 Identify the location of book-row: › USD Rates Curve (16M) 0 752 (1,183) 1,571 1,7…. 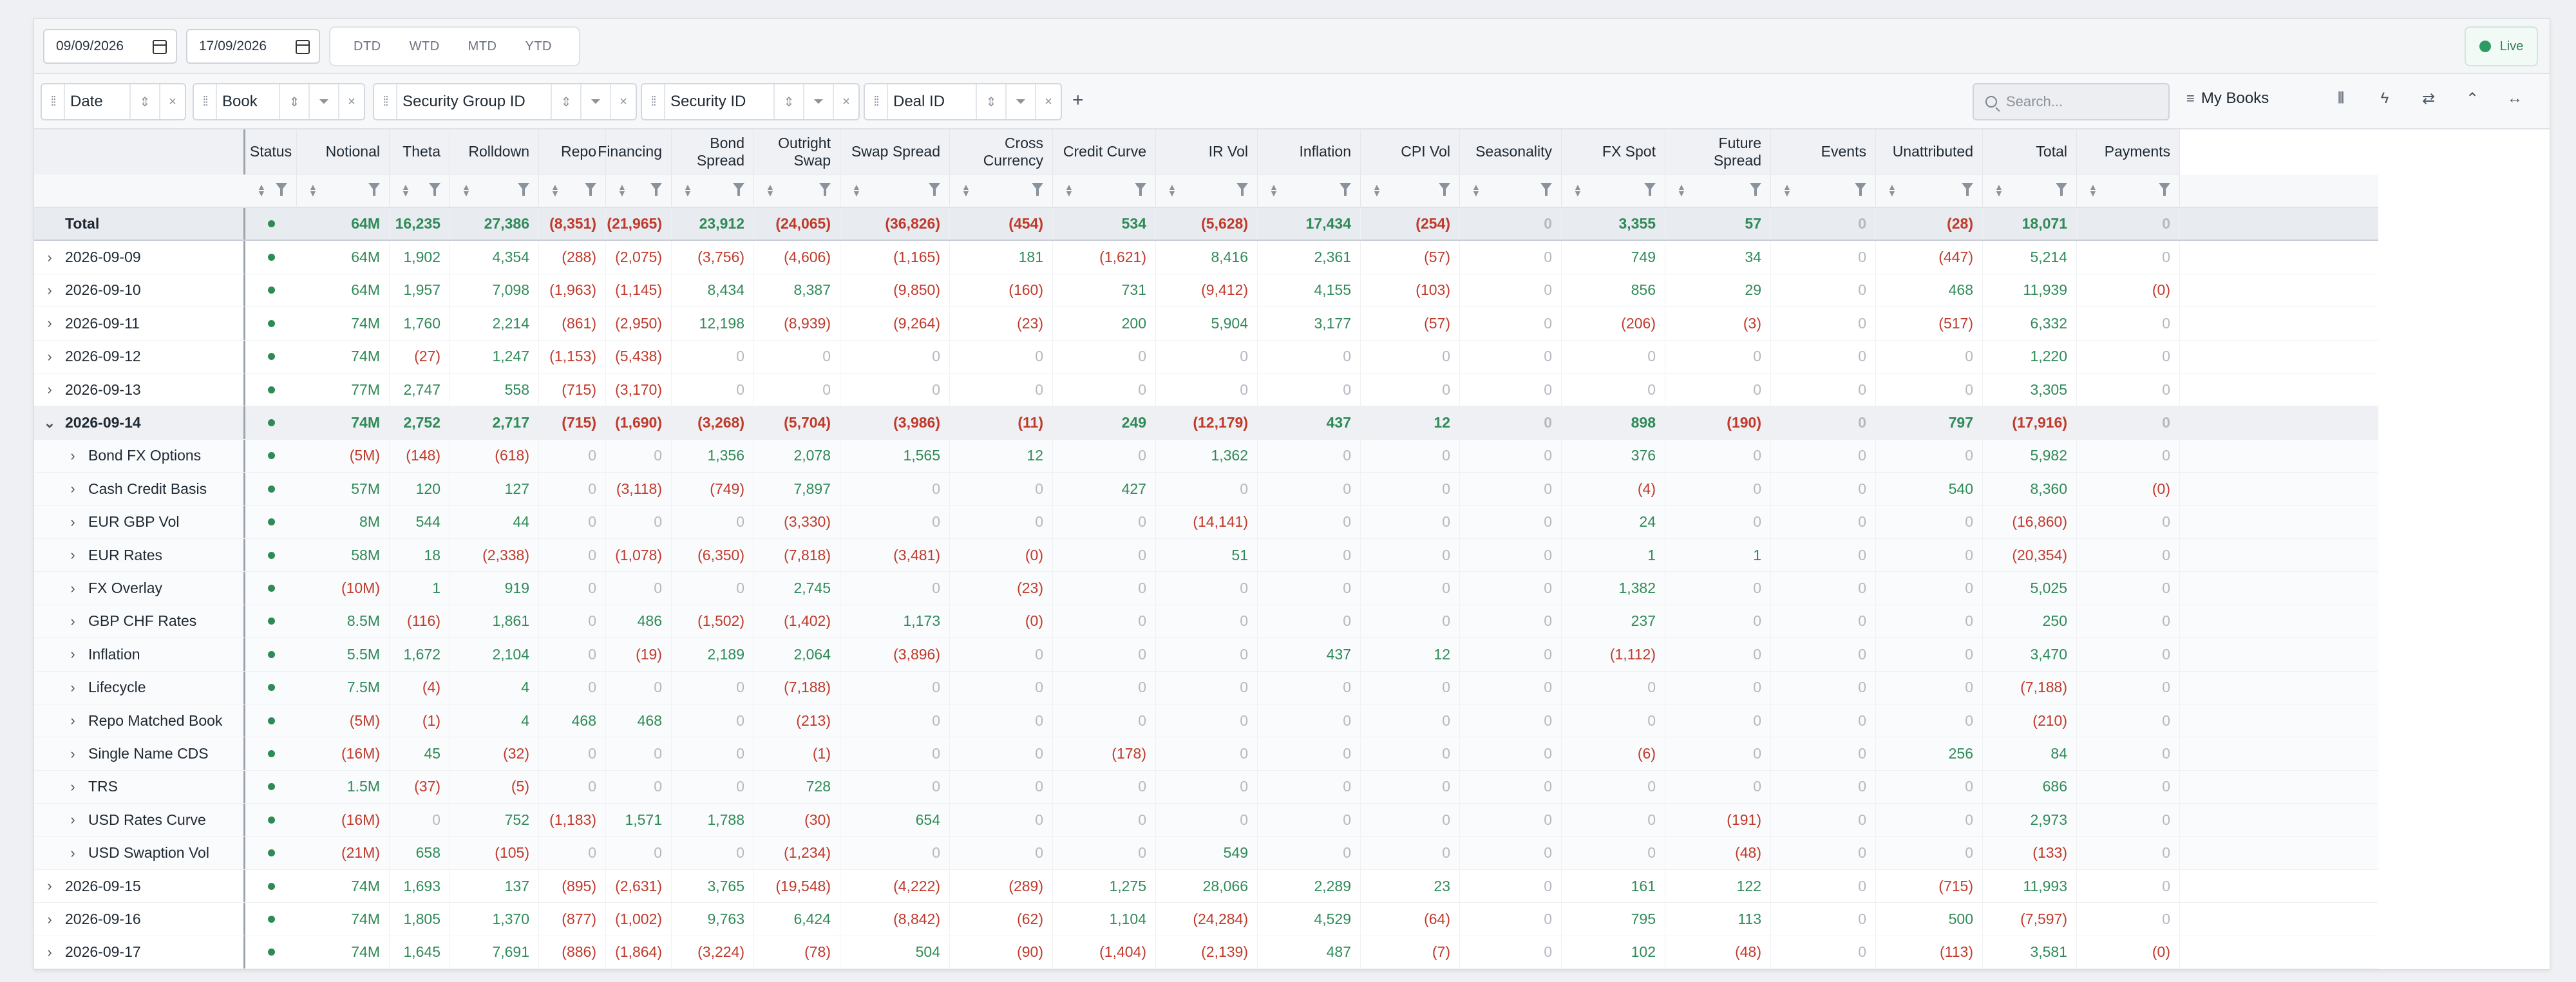
(1206, 820).